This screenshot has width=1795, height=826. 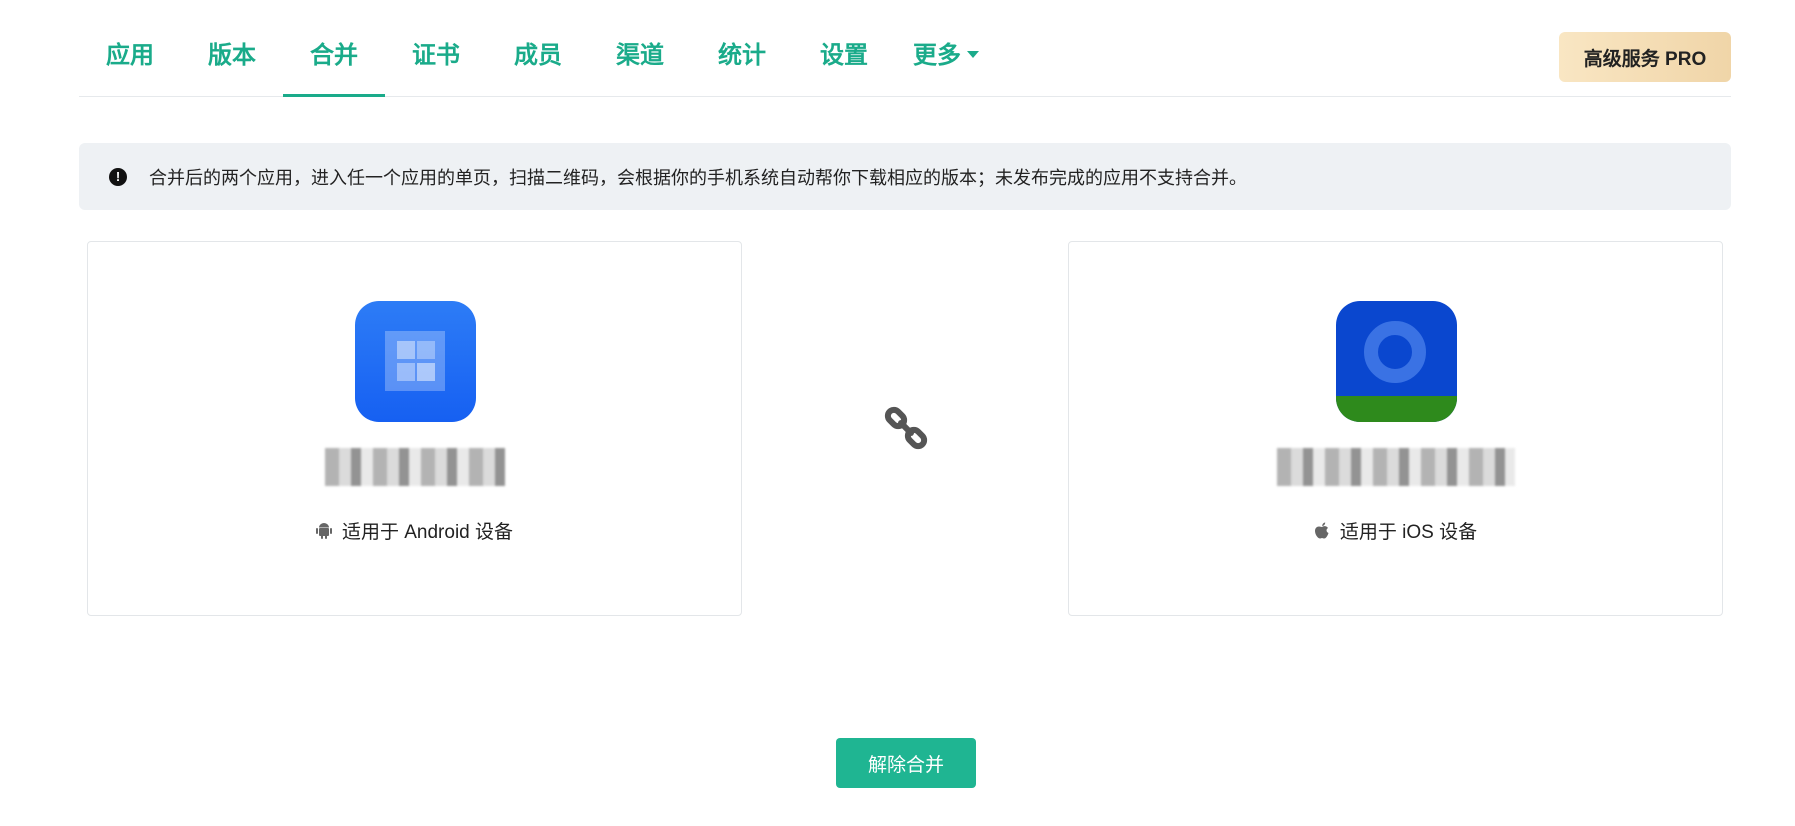 What do you see at coordinates (1396, 361) in the screenshot?
I see `ios-app-icon` at bounding box center [1396, 361].